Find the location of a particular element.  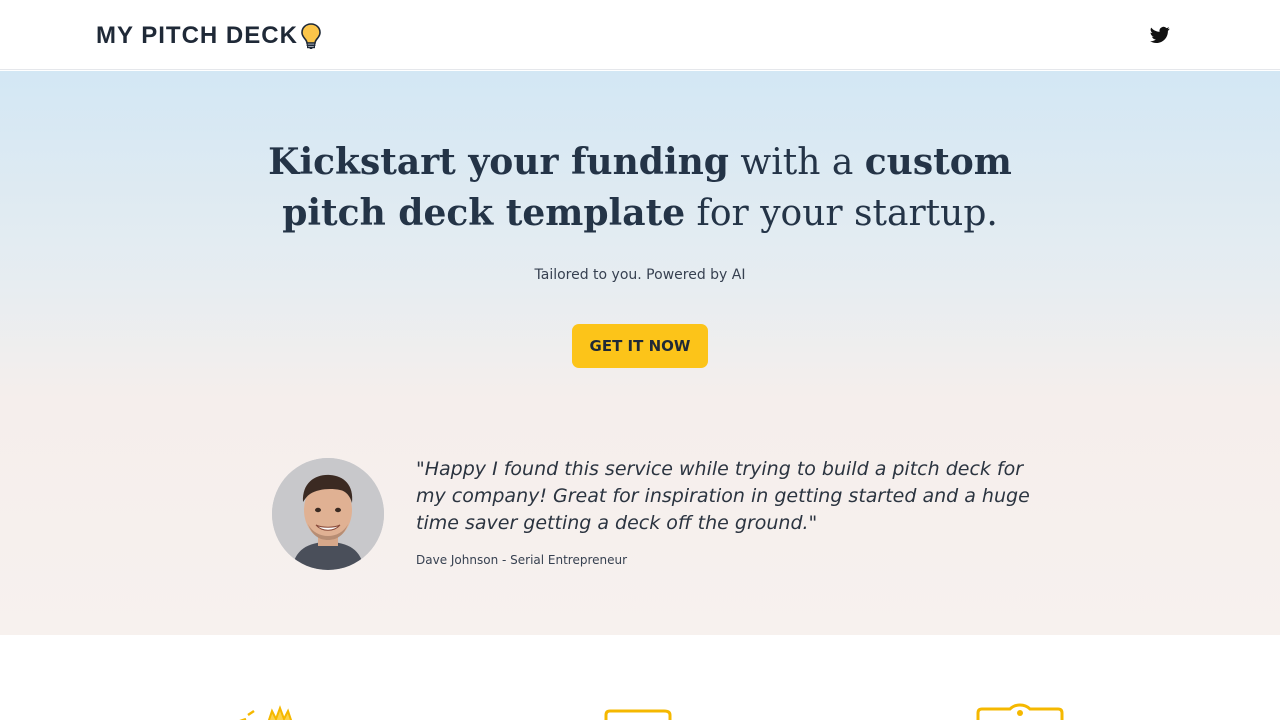

avatar-portrait is located at coordinates (328, 514).